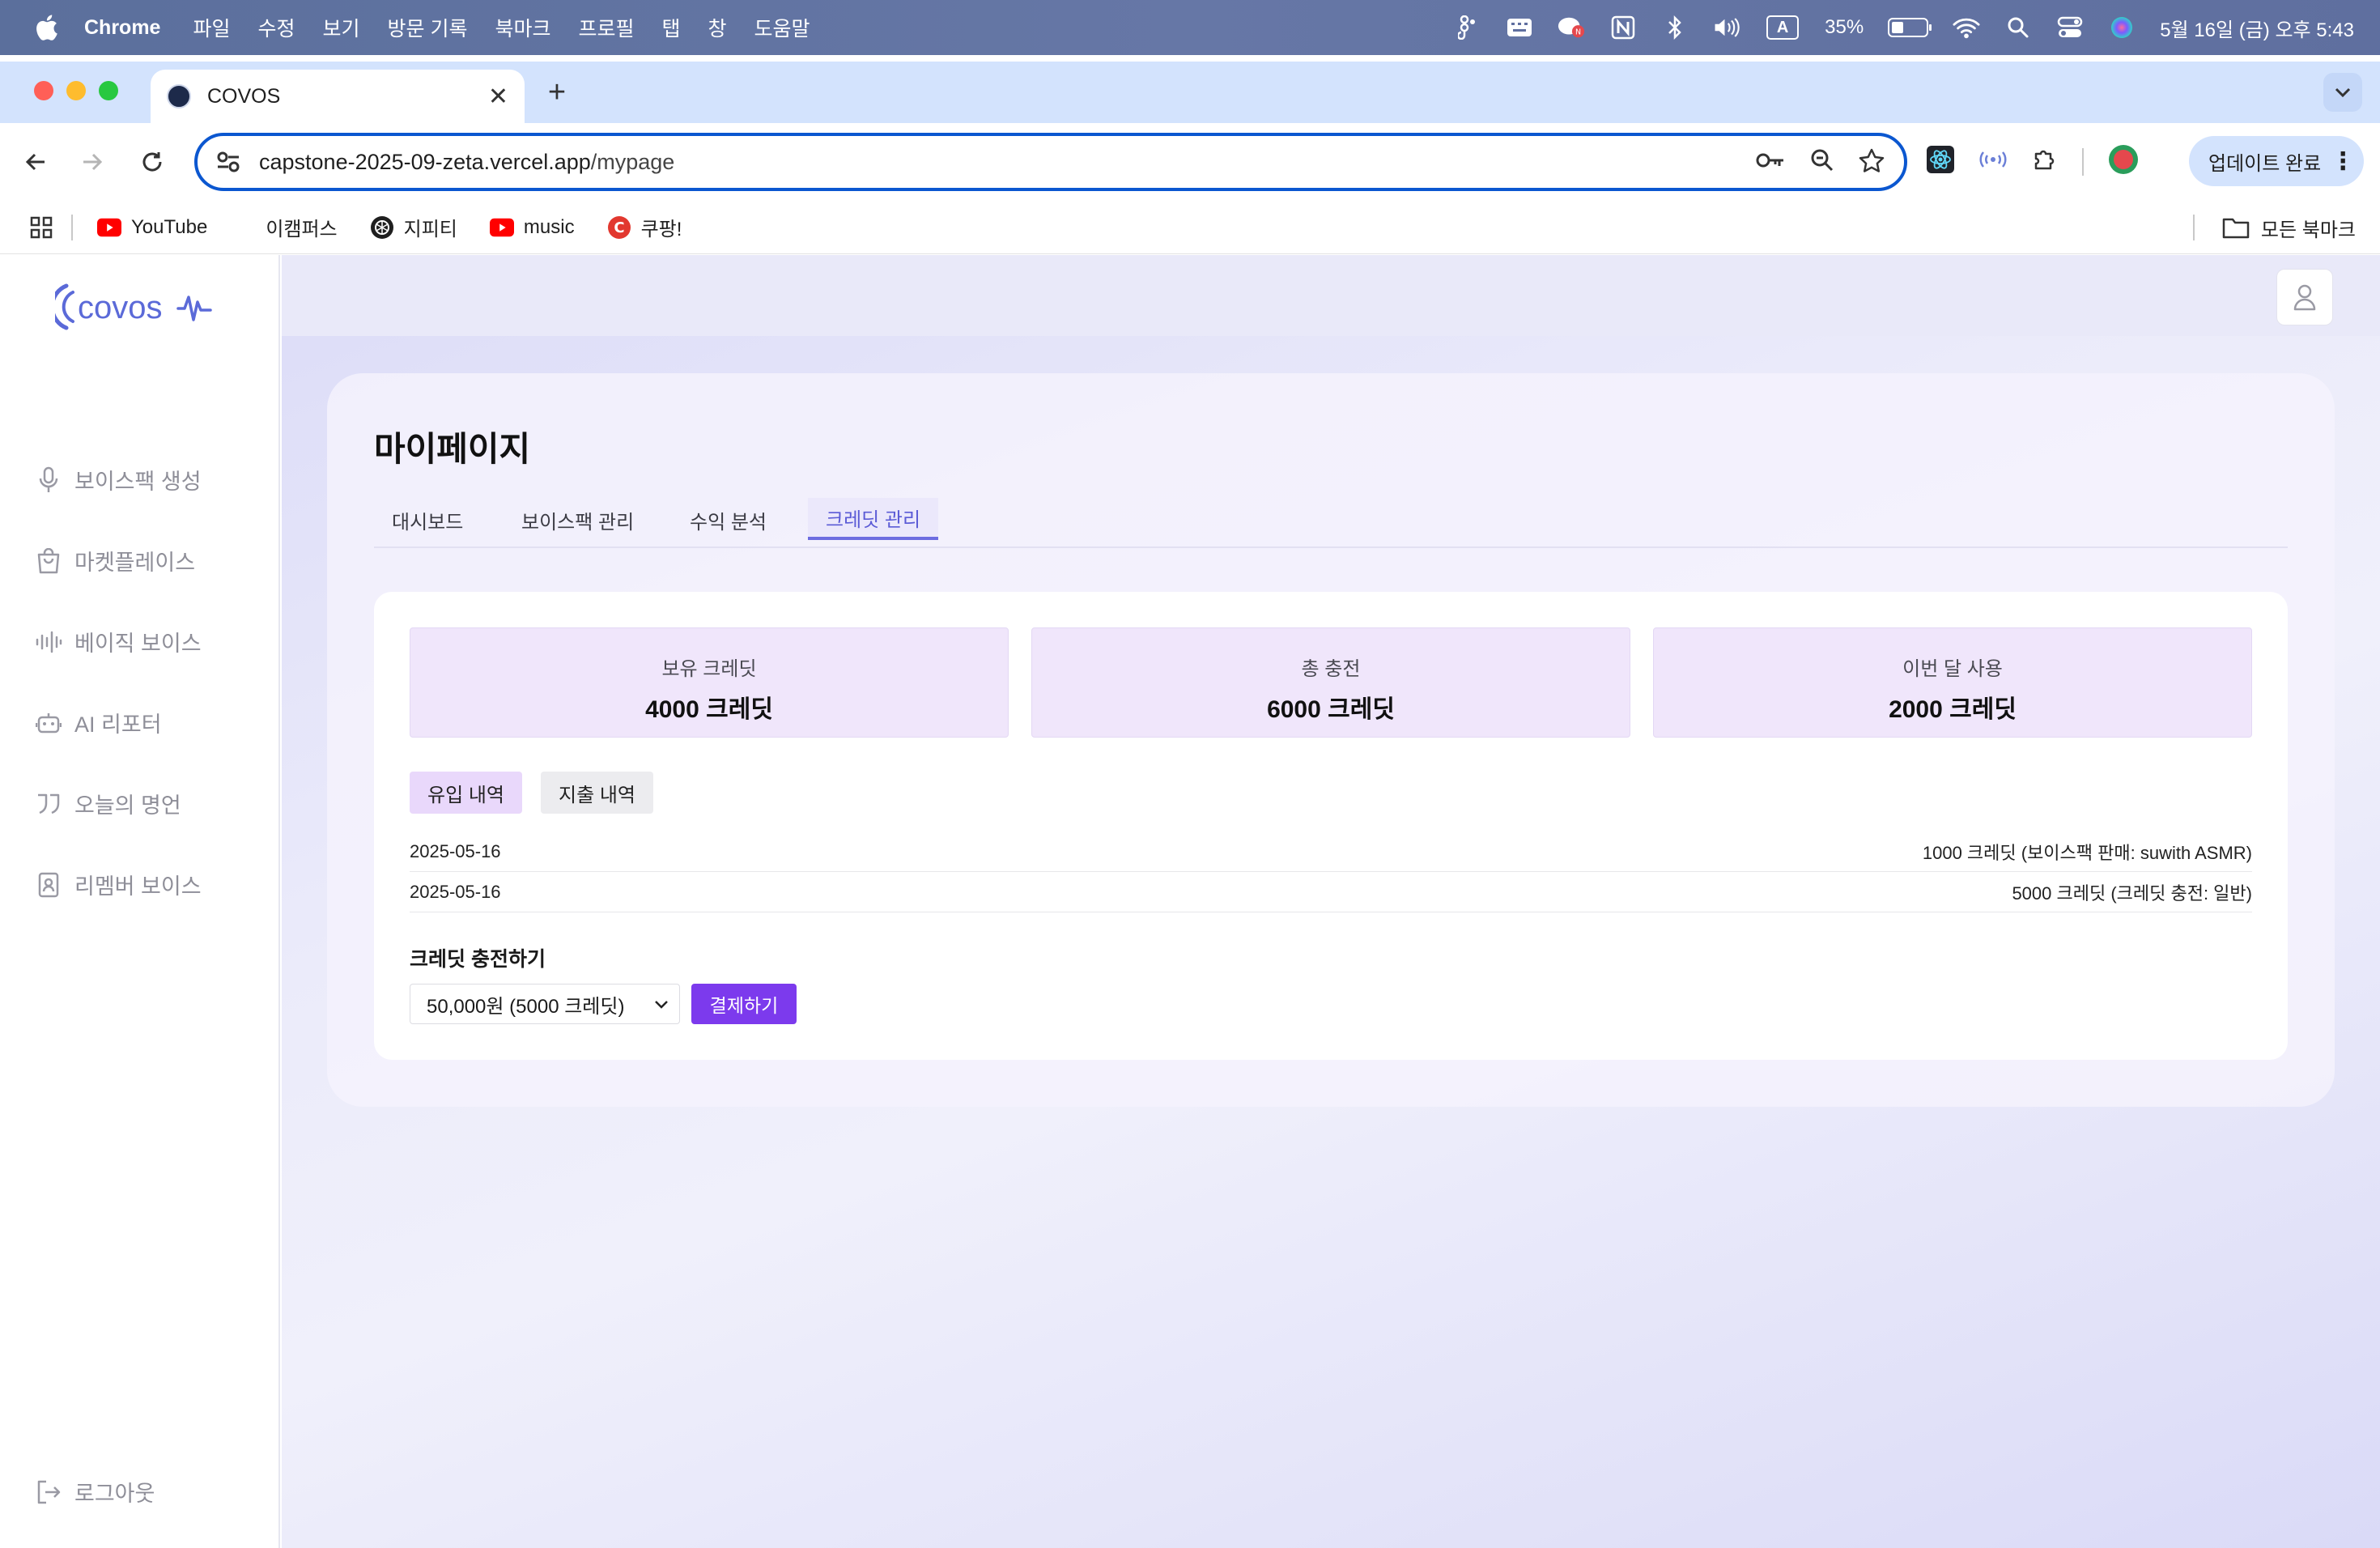 The height and width of the screenshot is (1548, 2380). Describe the element at coordinates (76, 91) in the screenshot. I see `minimize-window-button` at that location.